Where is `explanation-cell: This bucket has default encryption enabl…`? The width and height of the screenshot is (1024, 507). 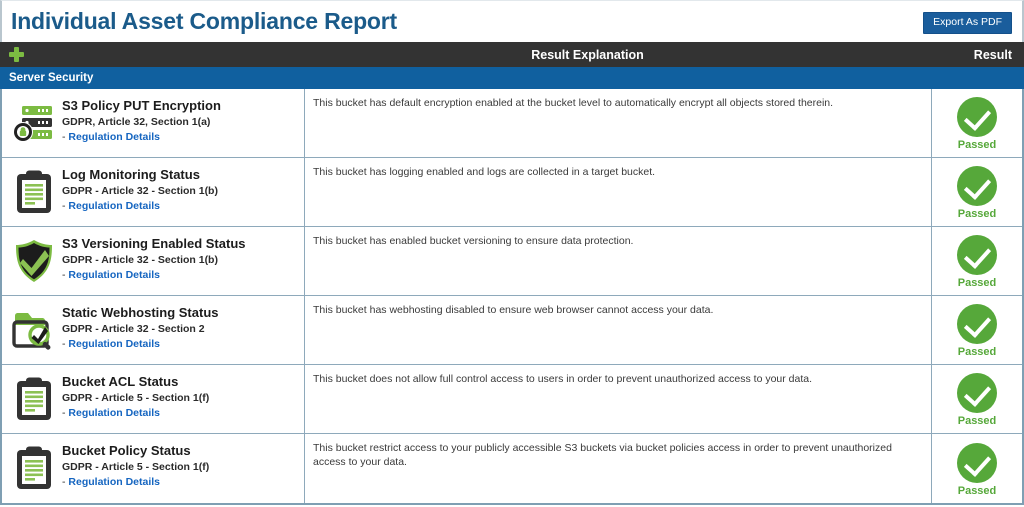
explanation-cell: This bucket has default encryption enabl… is located at coordinates (618, 123).